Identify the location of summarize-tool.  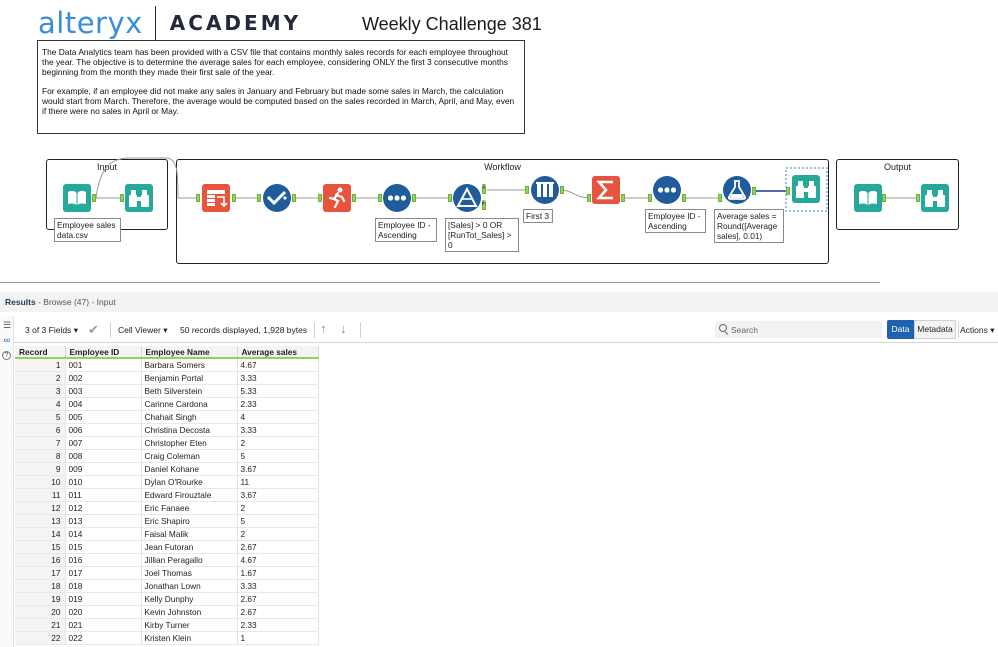
(606, 190).